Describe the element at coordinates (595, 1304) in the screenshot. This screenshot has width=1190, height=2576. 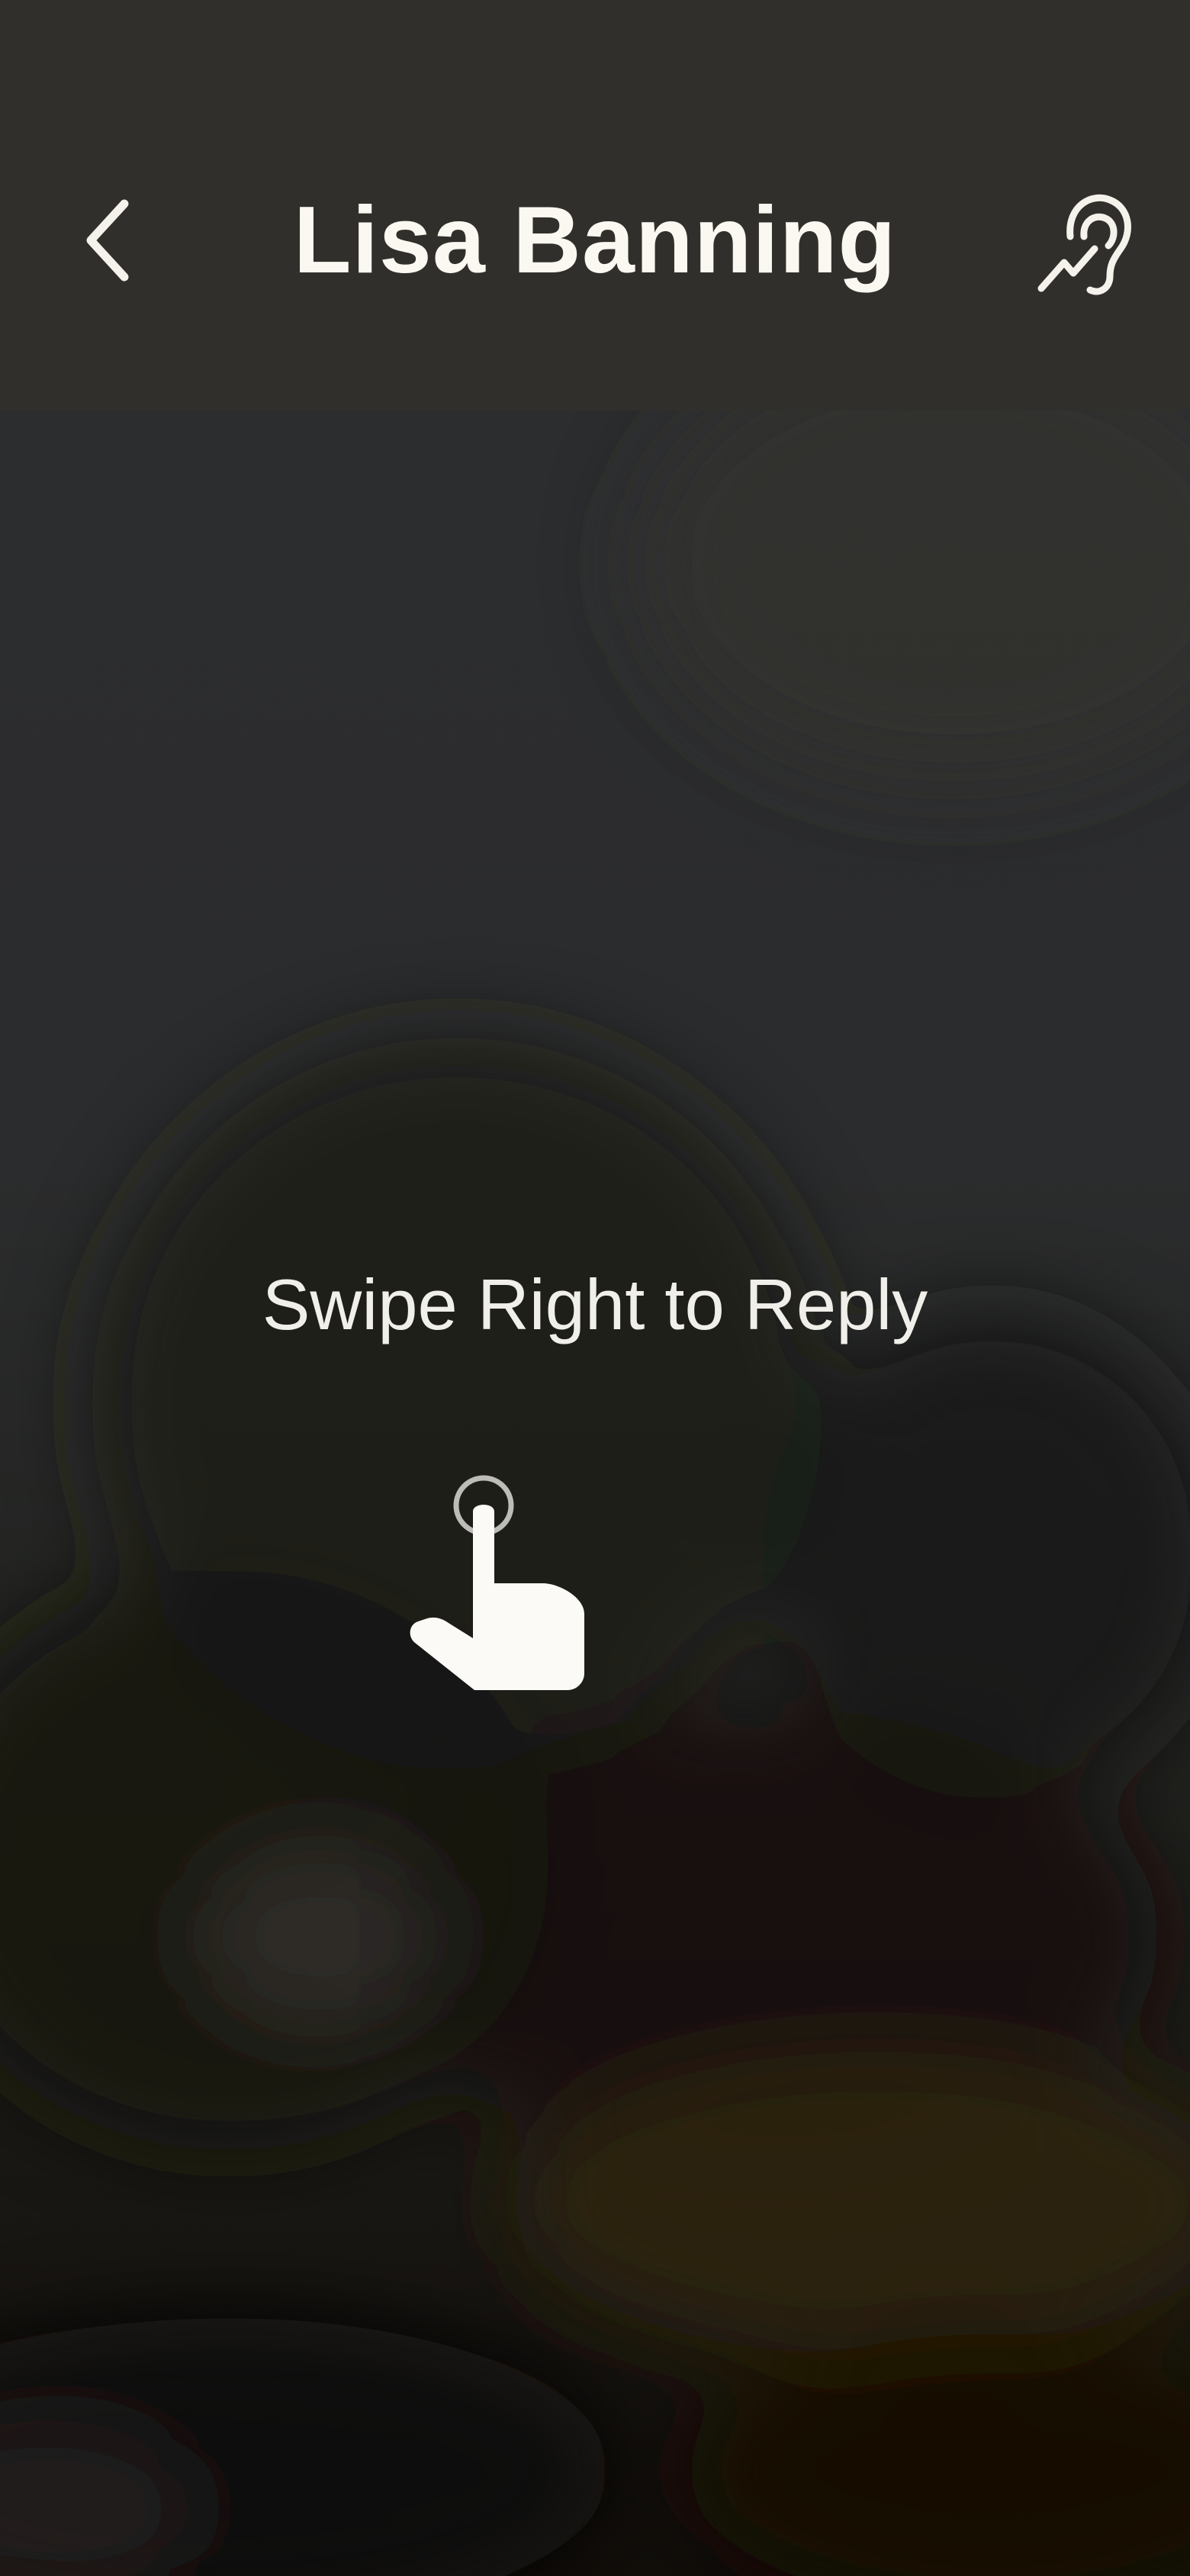
I see `swipe-hint-text: Swipe Right to Reply` at that location.